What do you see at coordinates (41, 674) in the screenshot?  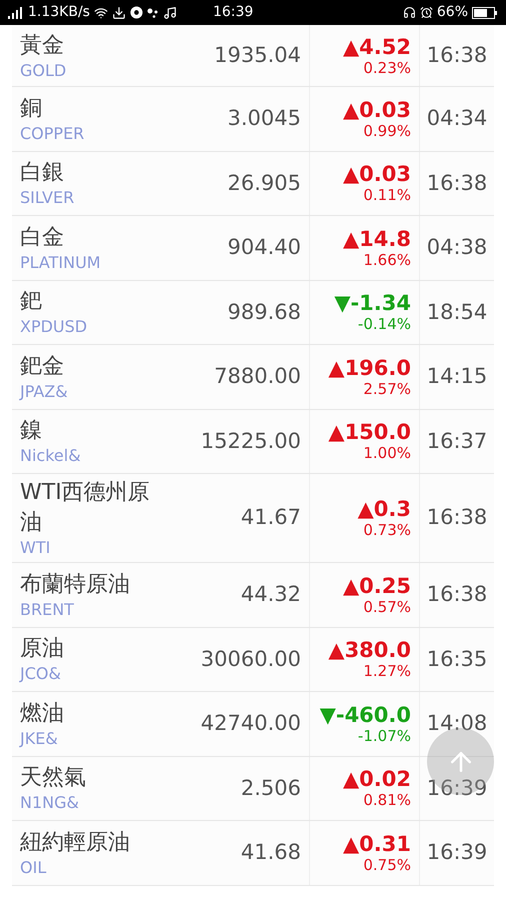 I see `commodity-code: JCO&` at bounding box center [41, 674].